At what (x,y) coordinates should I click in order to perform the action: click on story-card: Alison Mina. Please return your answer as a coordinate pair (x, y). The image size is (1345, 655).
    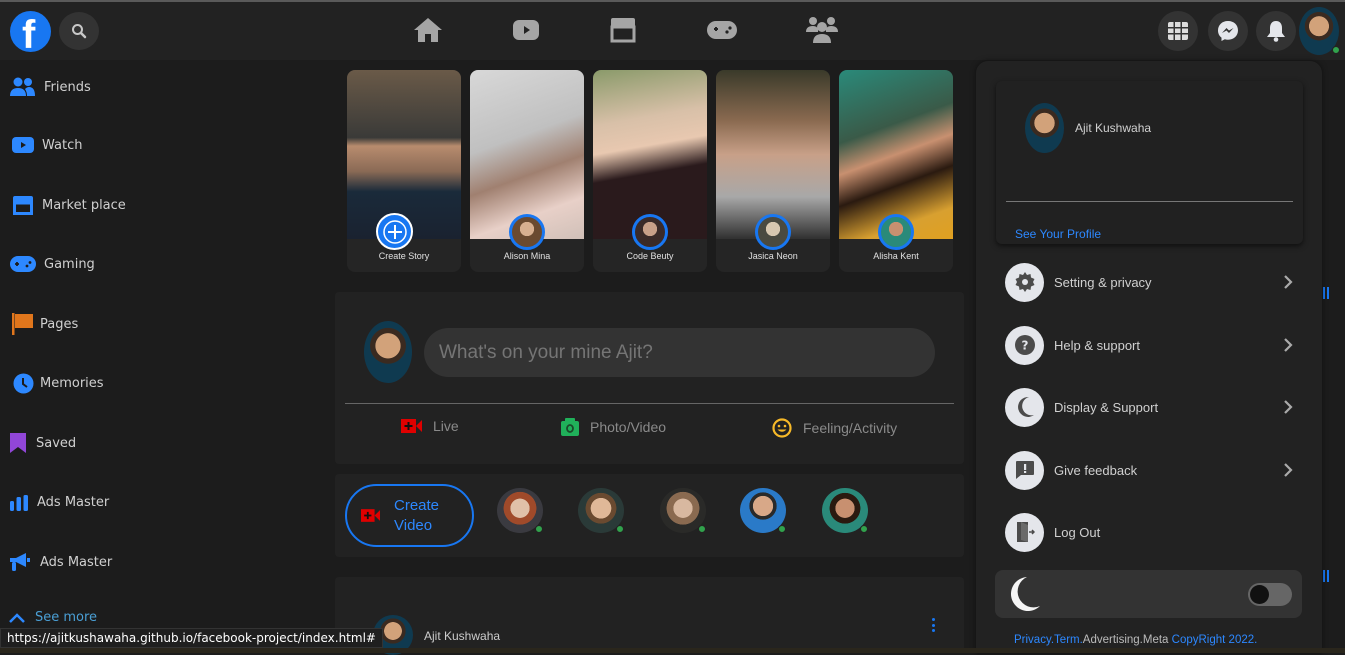
    Looking at the image, I should click on (527, 171).